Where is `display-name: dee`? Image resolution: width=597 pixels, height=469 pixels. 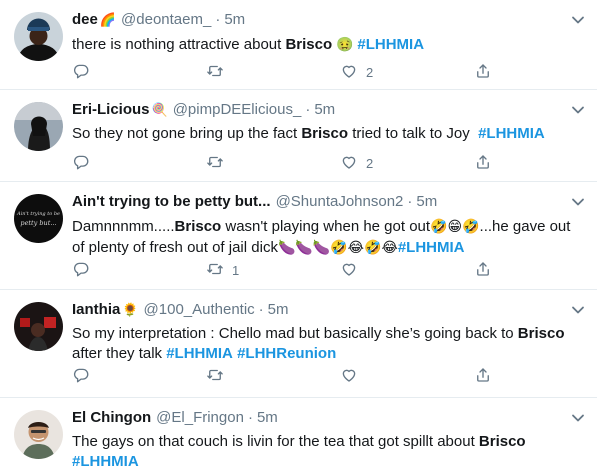
display-name: dee is located at coordinates (85, 20).